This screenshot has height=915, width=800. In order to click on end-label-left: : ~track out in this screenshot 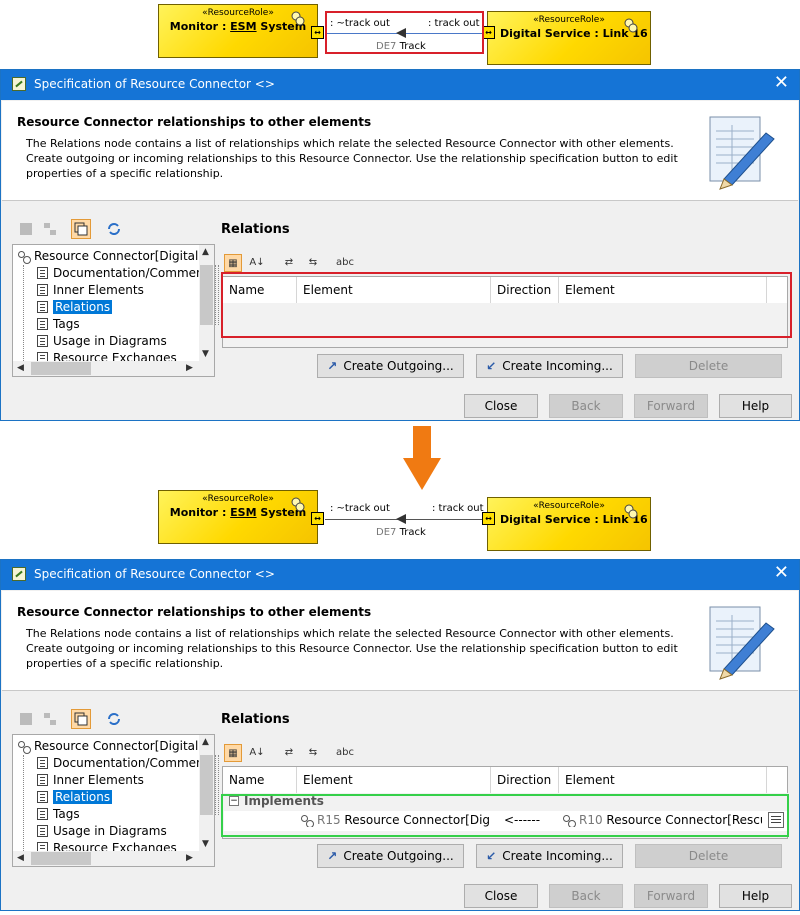, I will do `click(360, 508)`.